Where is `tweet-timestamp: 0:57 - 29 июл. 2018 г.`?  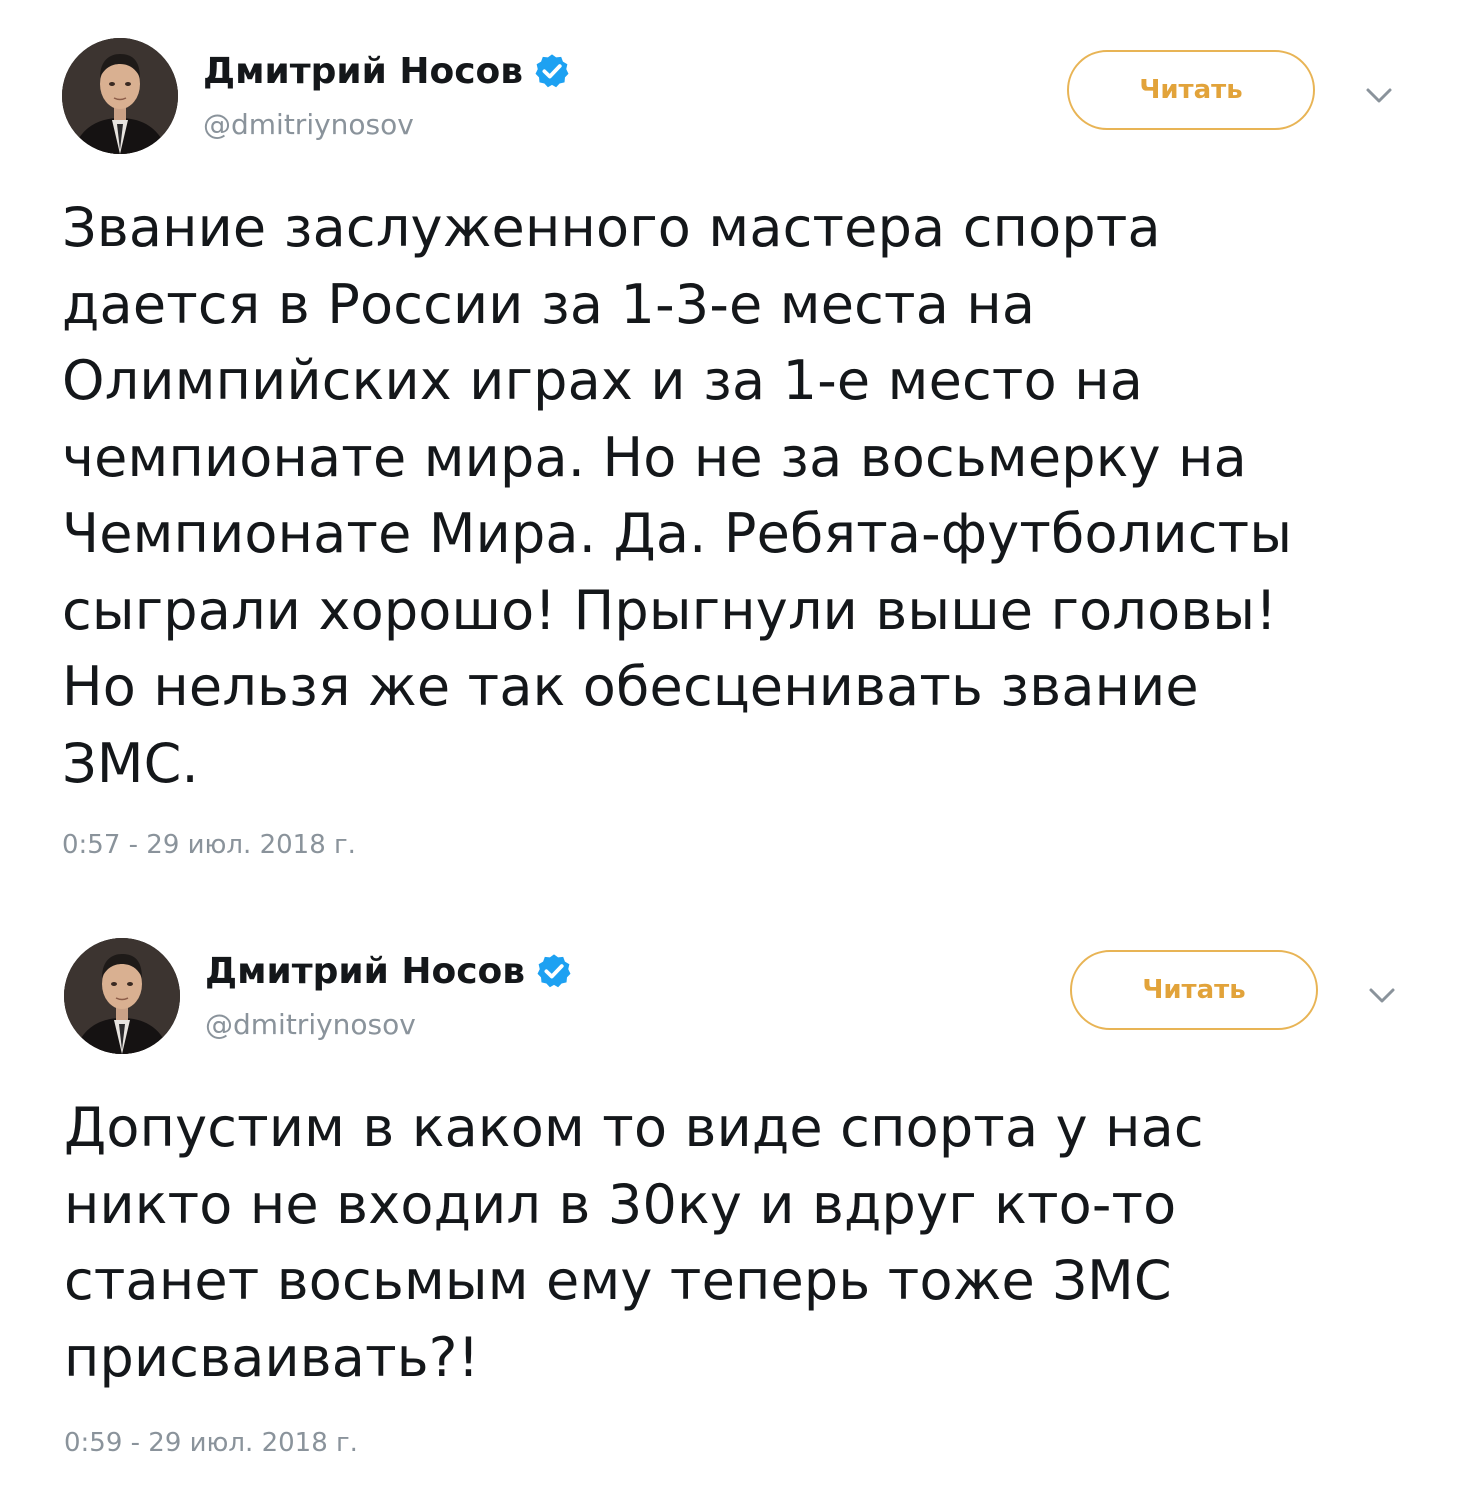 tweet-timestamp: 0:57 - 29 июл. 2018 г. is located at coordinates (209, 845).